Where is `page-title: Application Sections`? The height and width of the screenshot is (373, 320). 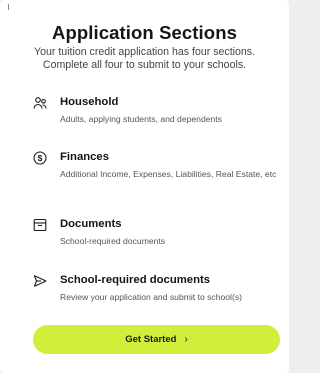 page-title: Application Sections is located at coordinates (144, 32).